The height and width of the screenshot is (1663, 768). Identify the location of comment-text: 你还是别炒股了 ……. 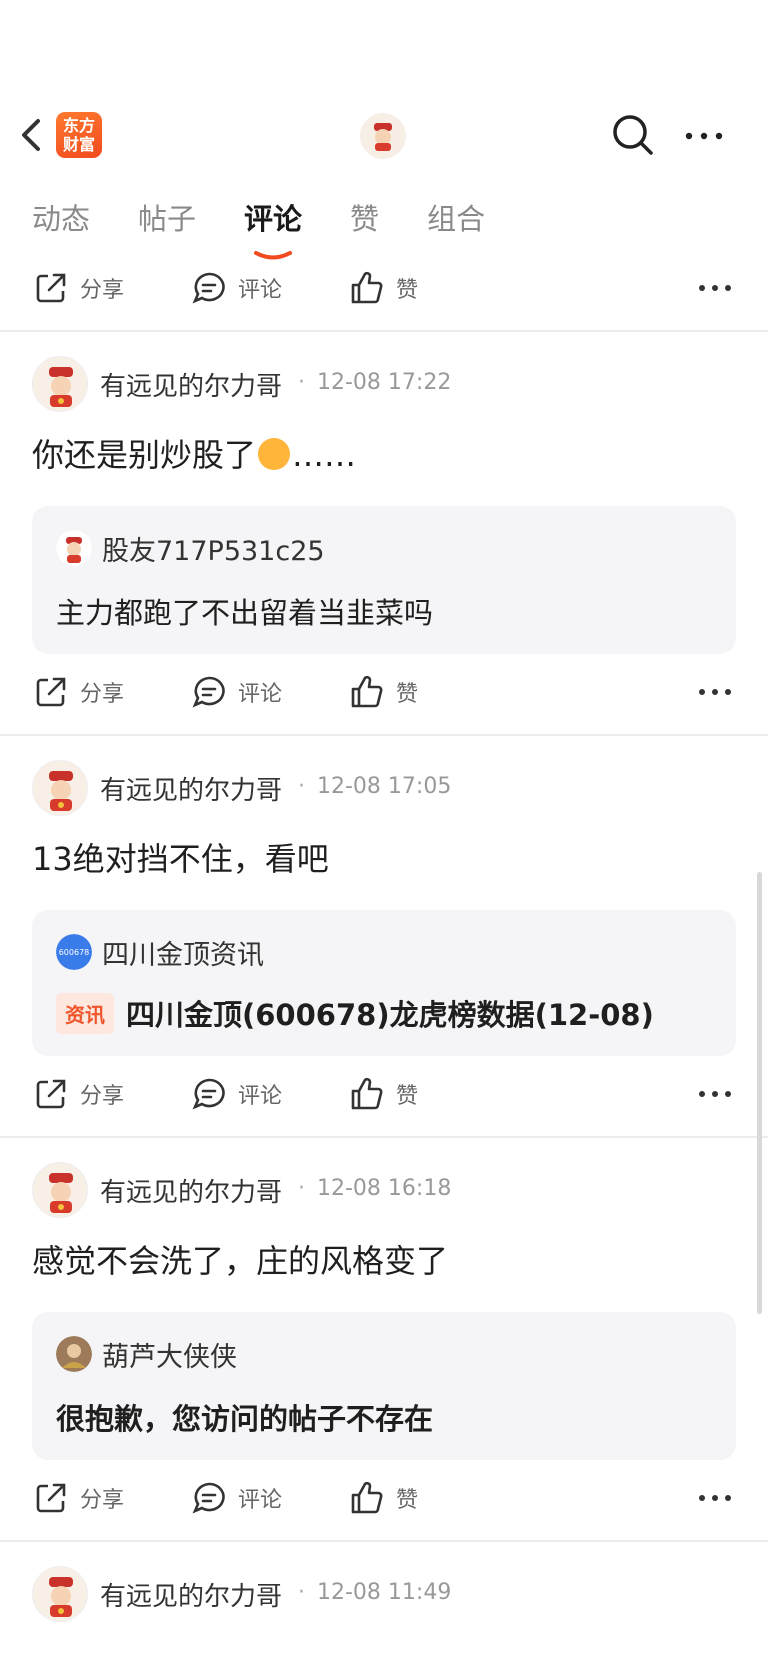
(384, 456).